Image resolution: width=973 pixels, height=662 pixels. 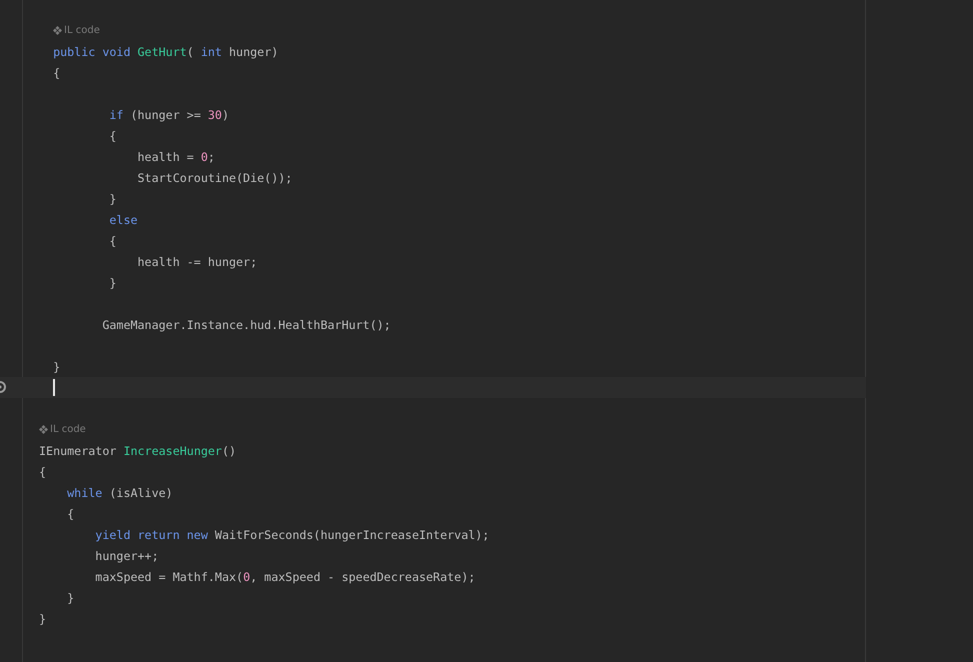 I want to click on code-line: public void GetHurt( int hunger), so click(x=165, y=52).